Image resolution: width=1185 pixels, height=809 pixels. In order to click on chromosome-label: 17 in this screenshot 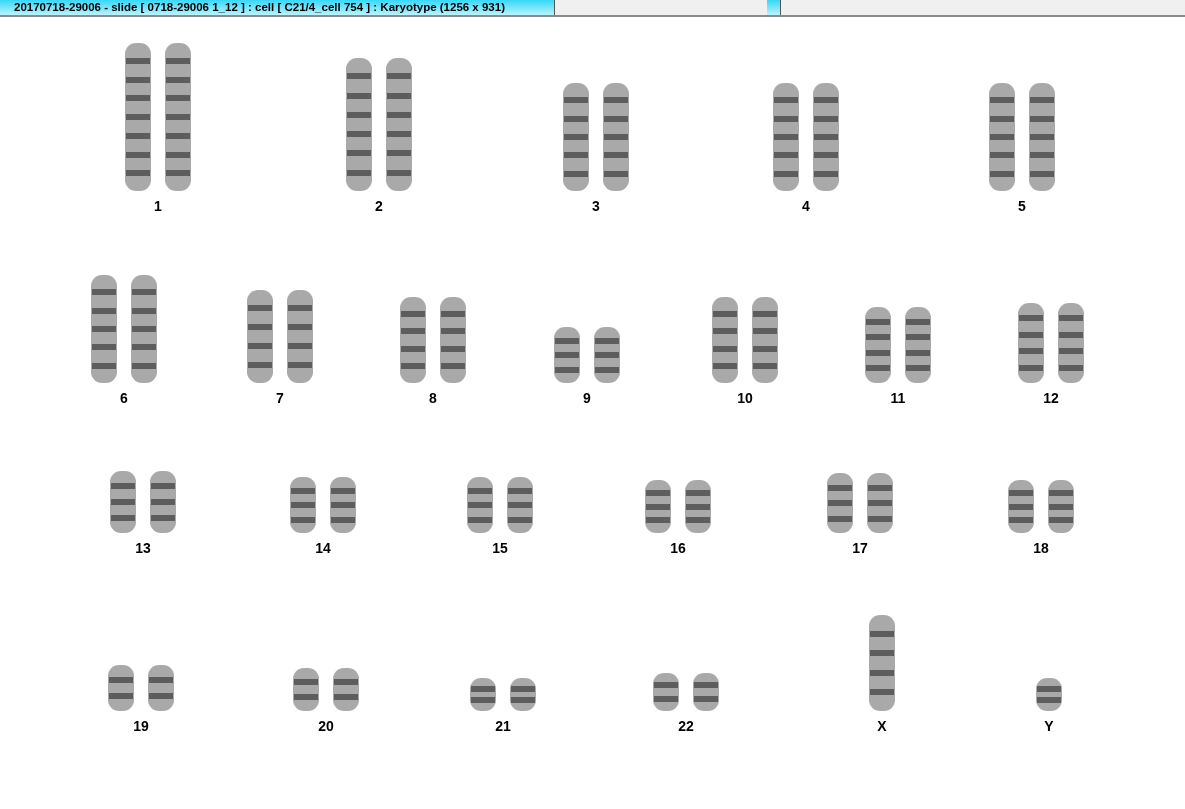, I will do `click(860, 548)`.